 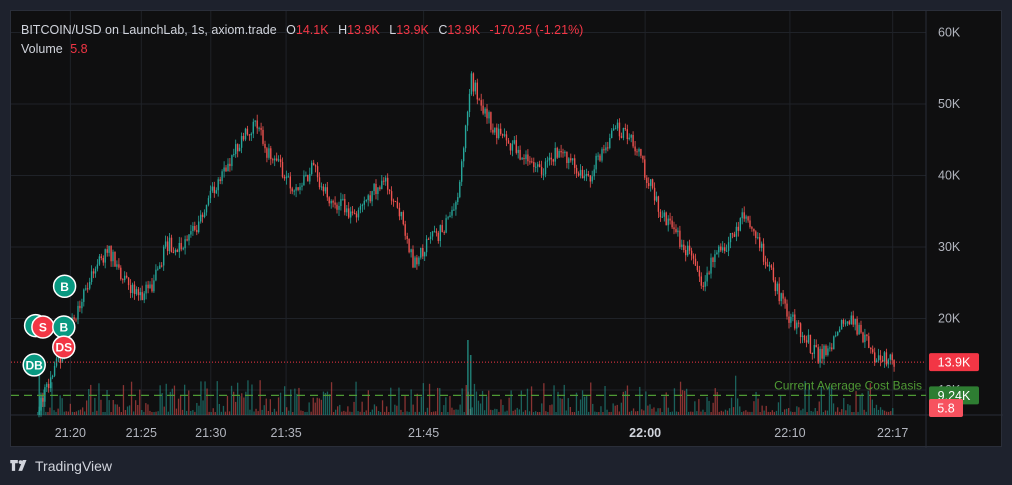 I want to click on high-key: H, so click(x=343, y=30).